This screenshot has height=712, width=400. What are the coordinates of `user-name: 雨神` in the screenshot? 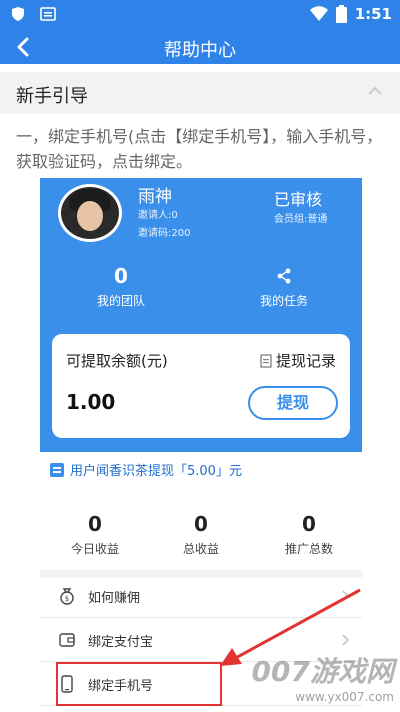 It's located at (155, 197).